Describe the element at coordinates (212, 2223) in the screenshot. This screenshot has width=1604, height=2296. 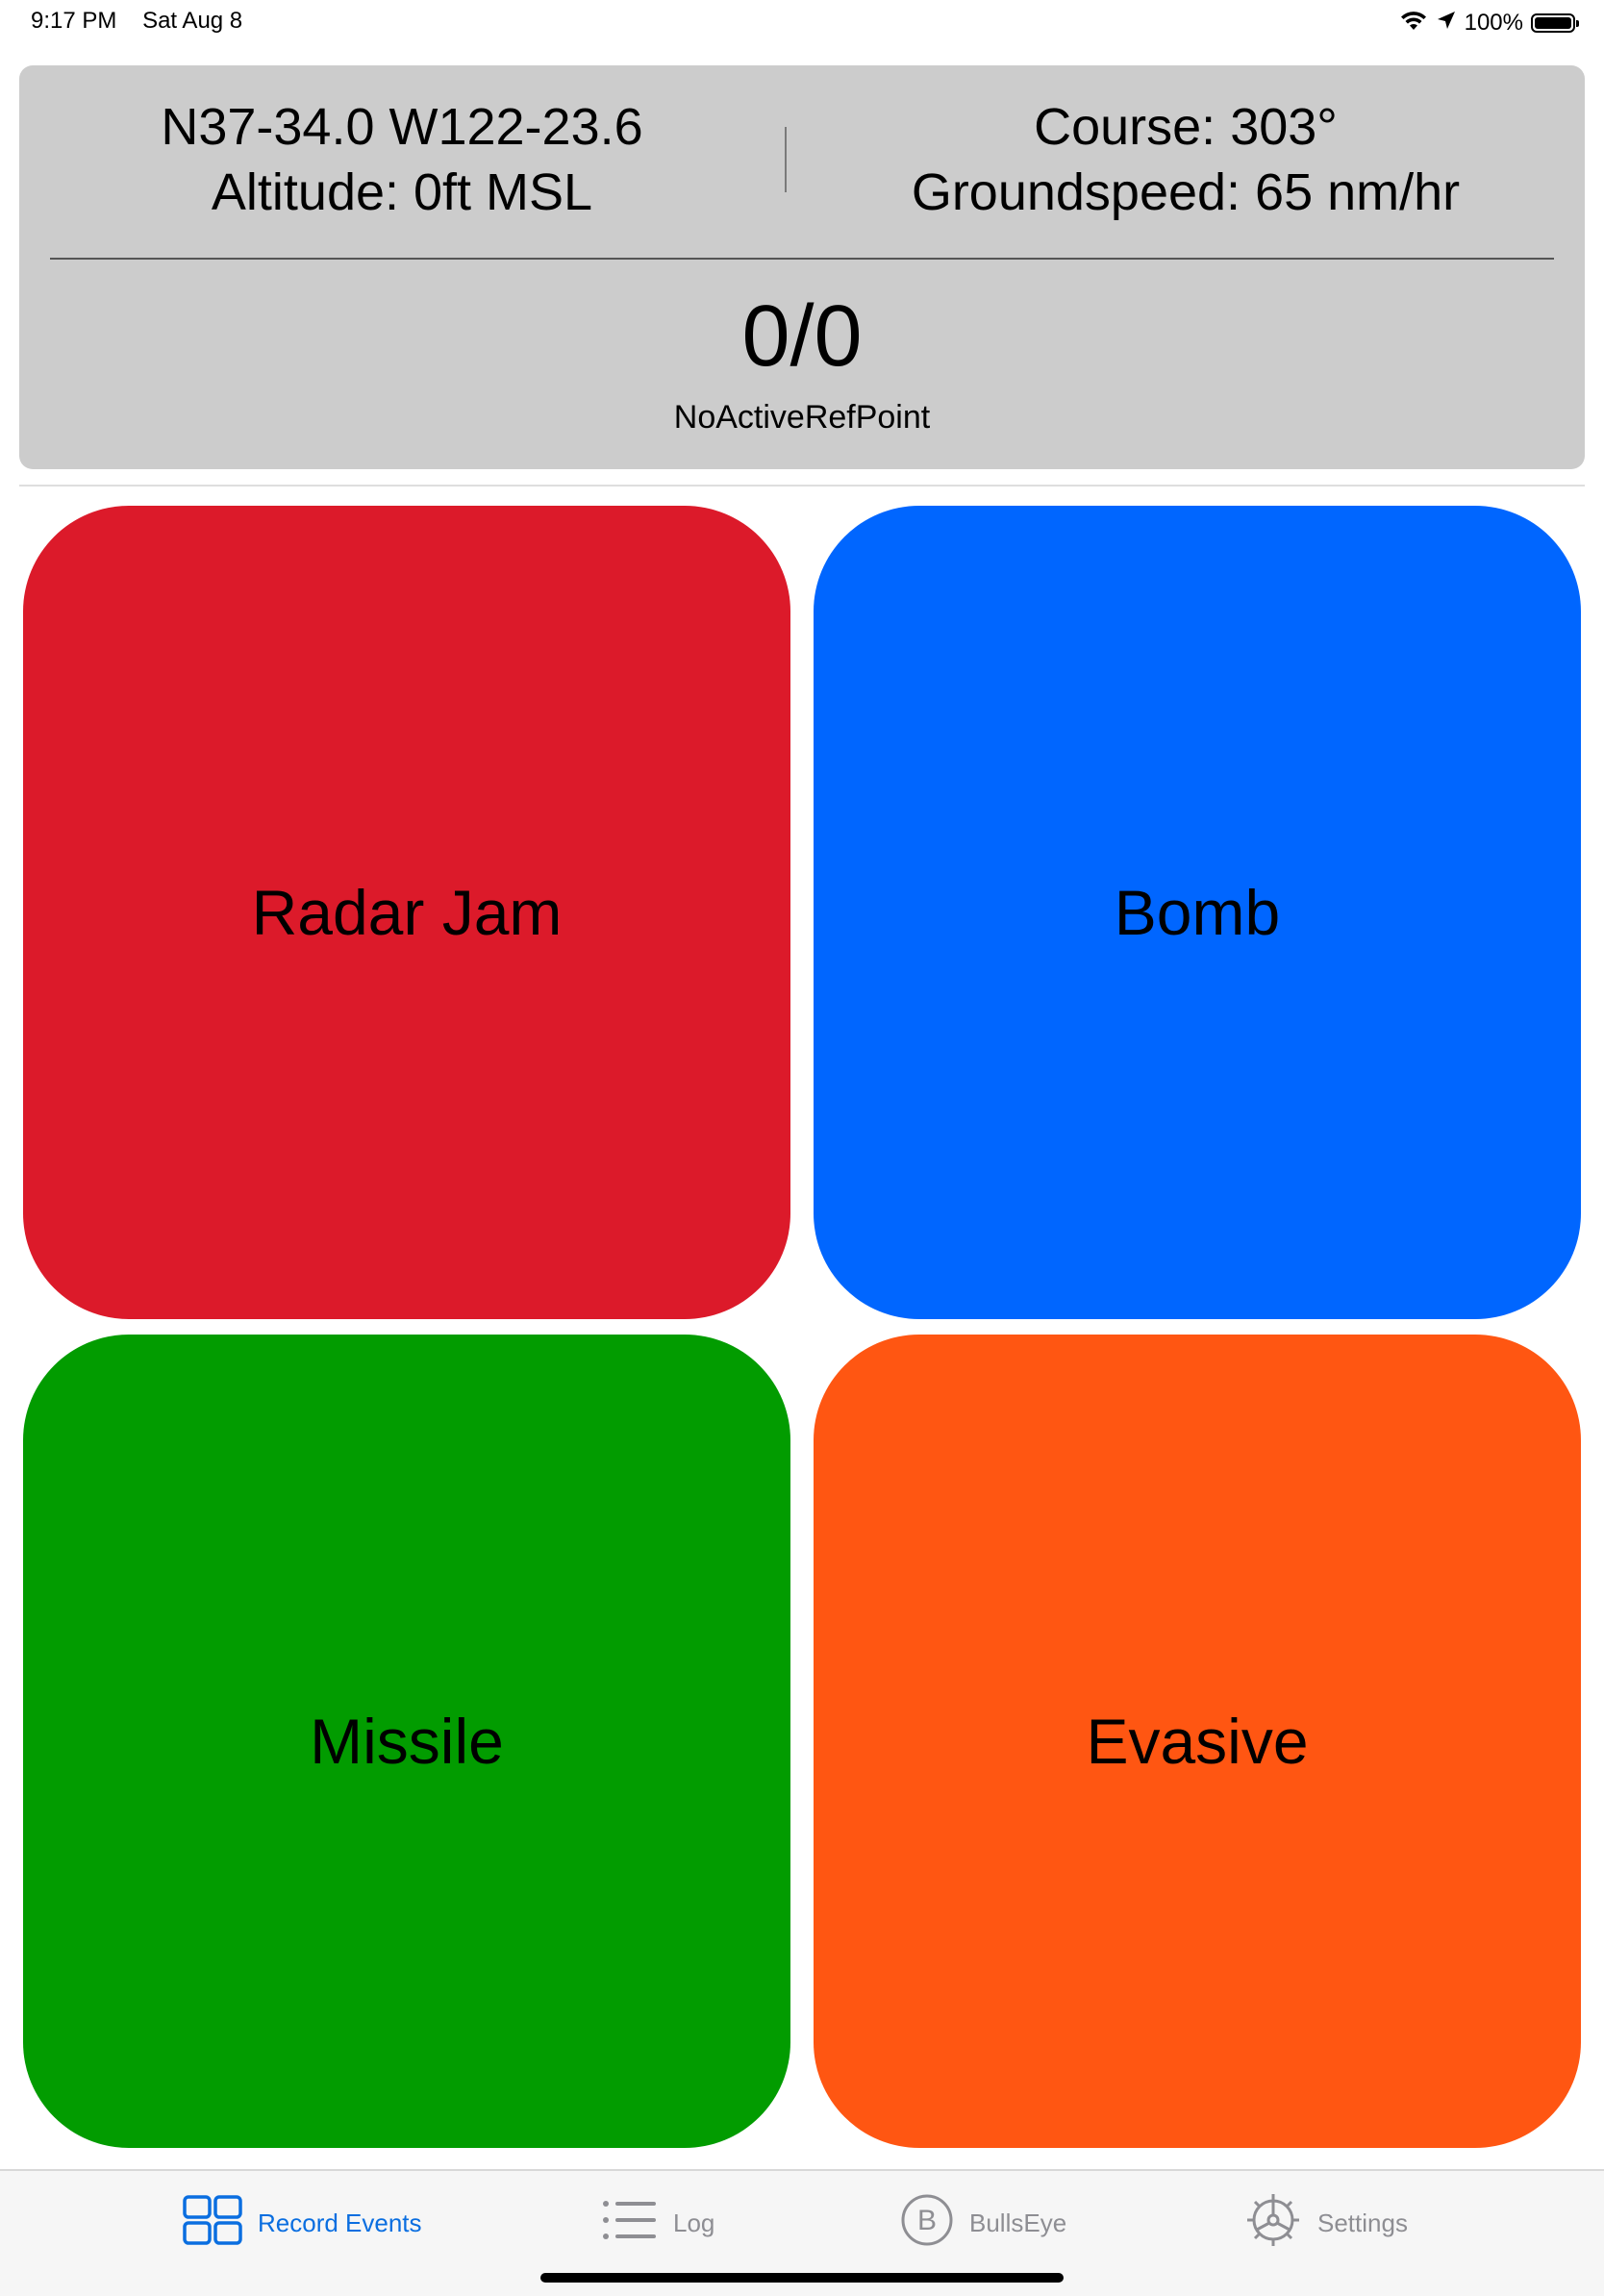
I see `grid-icon` at that location.